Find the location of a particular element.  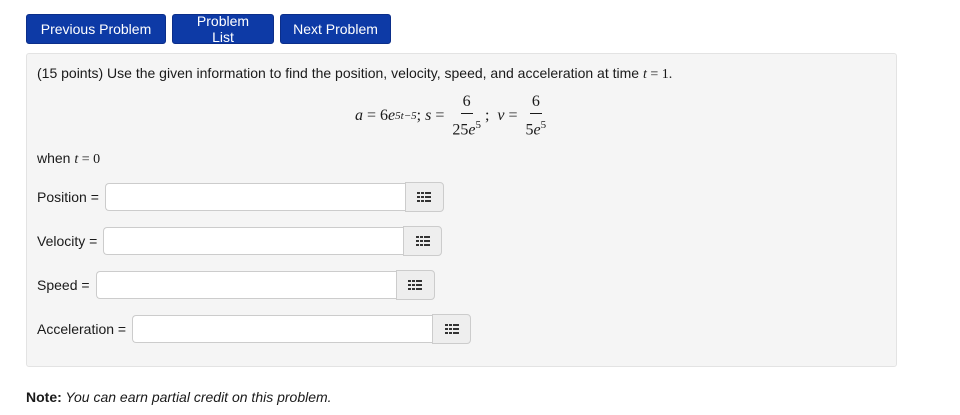

note-label: Note: is located at coordinates (44, 397).